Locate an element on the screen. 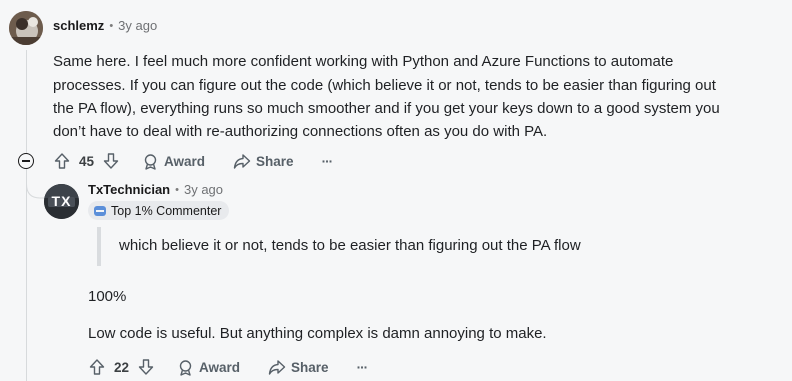  comment-meta: TxTechnician • 3y ago is located at coordinates (155, 189).